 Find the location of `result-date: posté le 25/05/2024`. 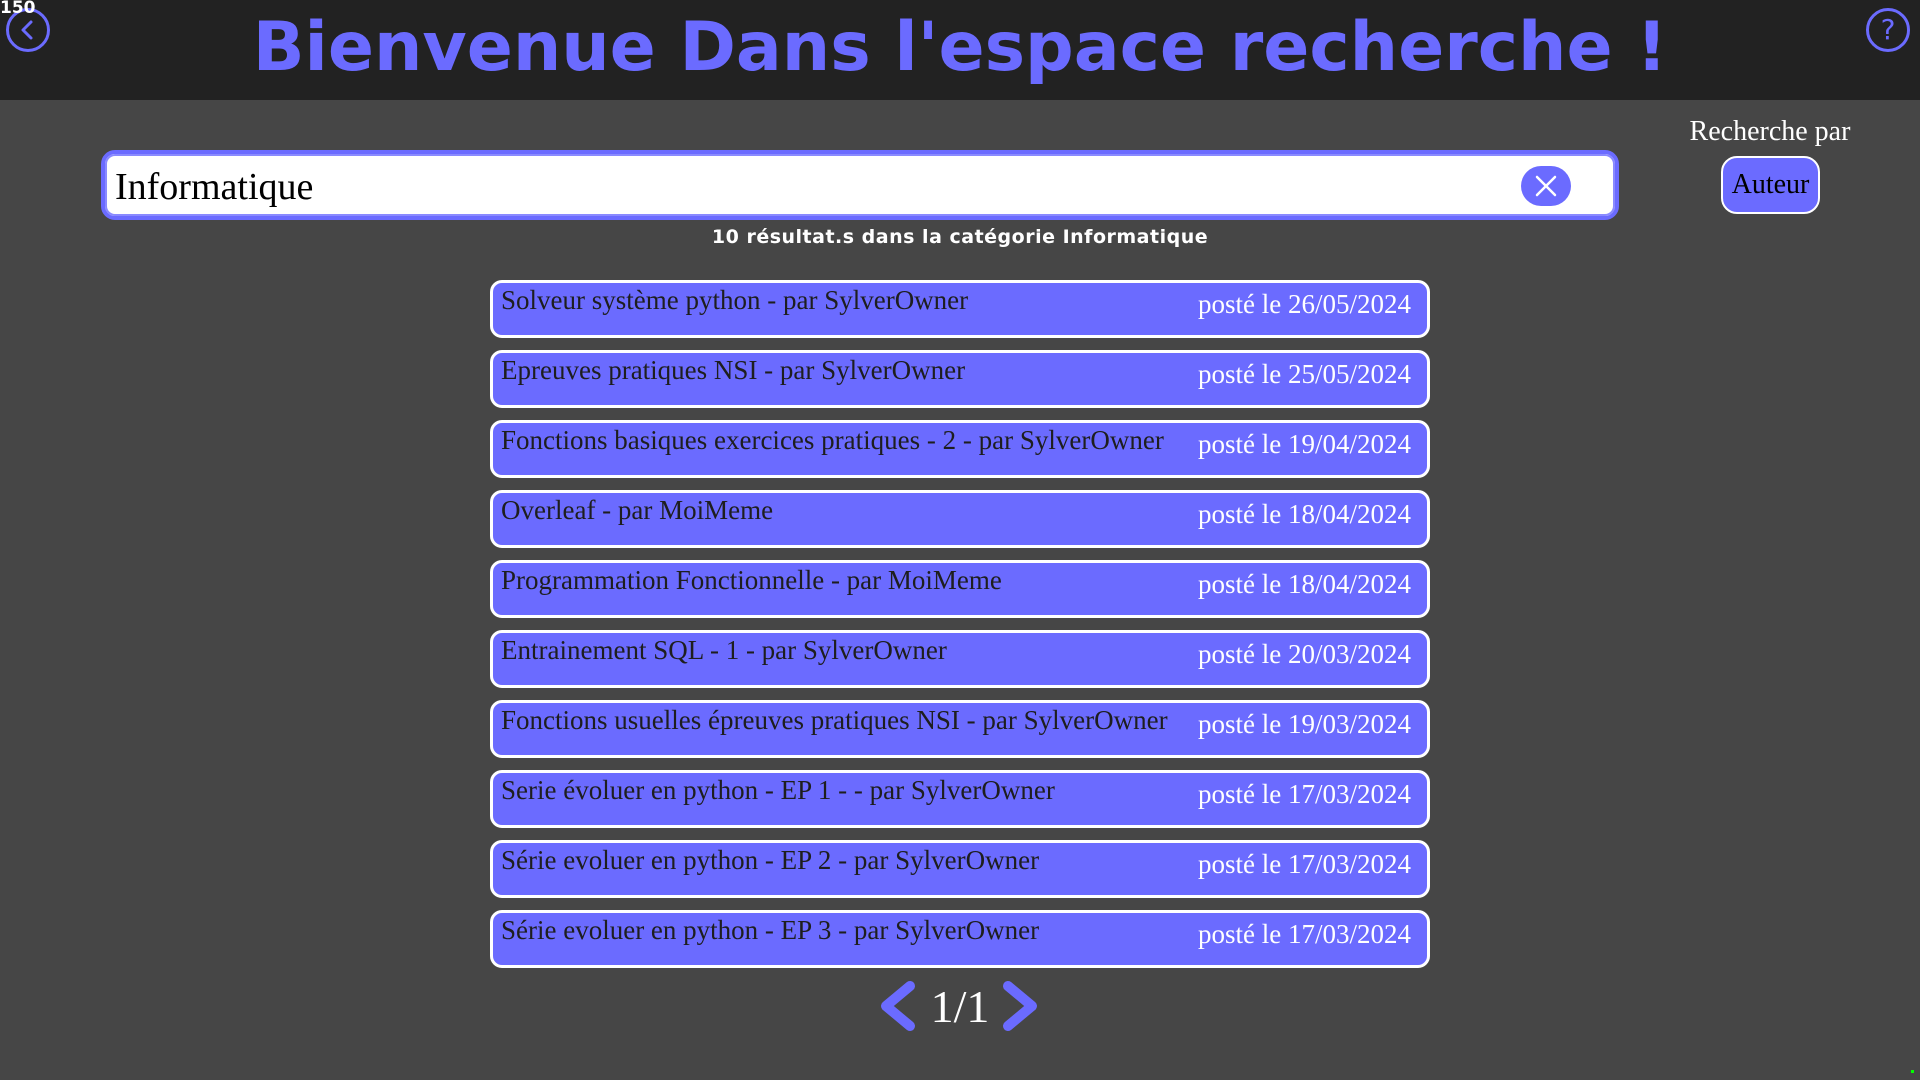

result-date: posté le 25/05/2024 is located at coordinates (1304, 374).